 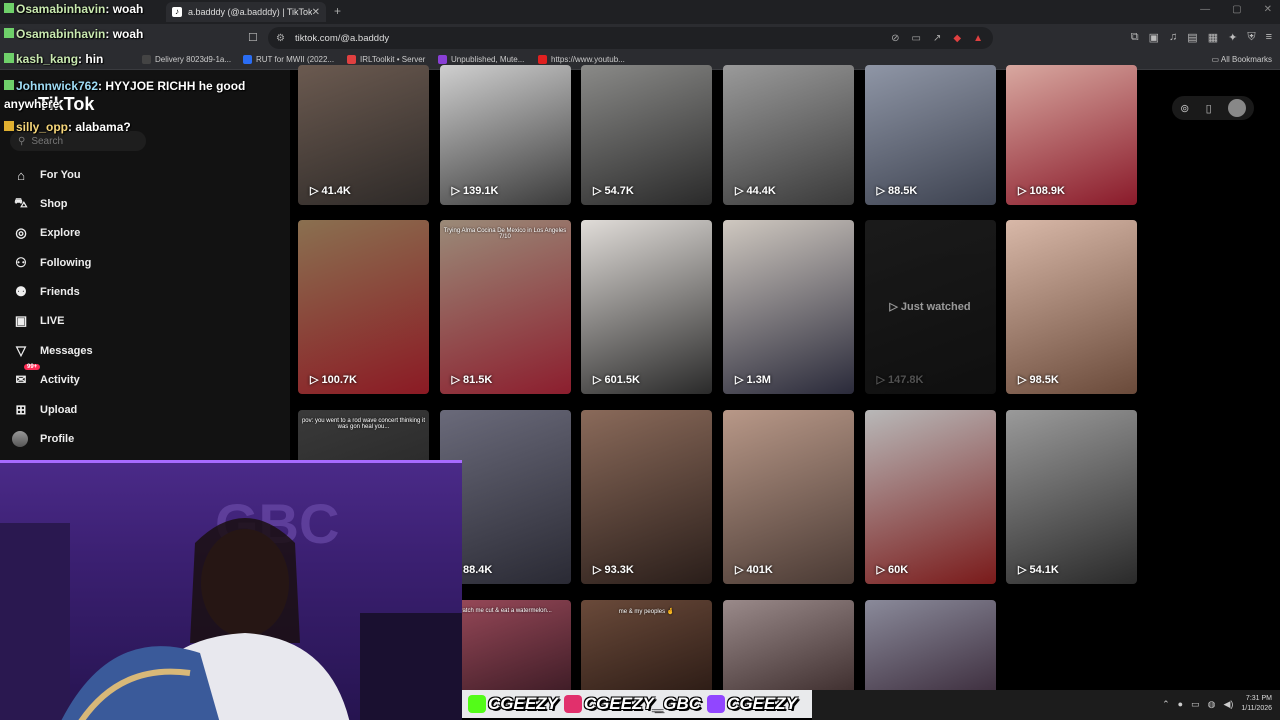 I want to click on bookmark-star-icon: ☐, so click(x=253, y=37).